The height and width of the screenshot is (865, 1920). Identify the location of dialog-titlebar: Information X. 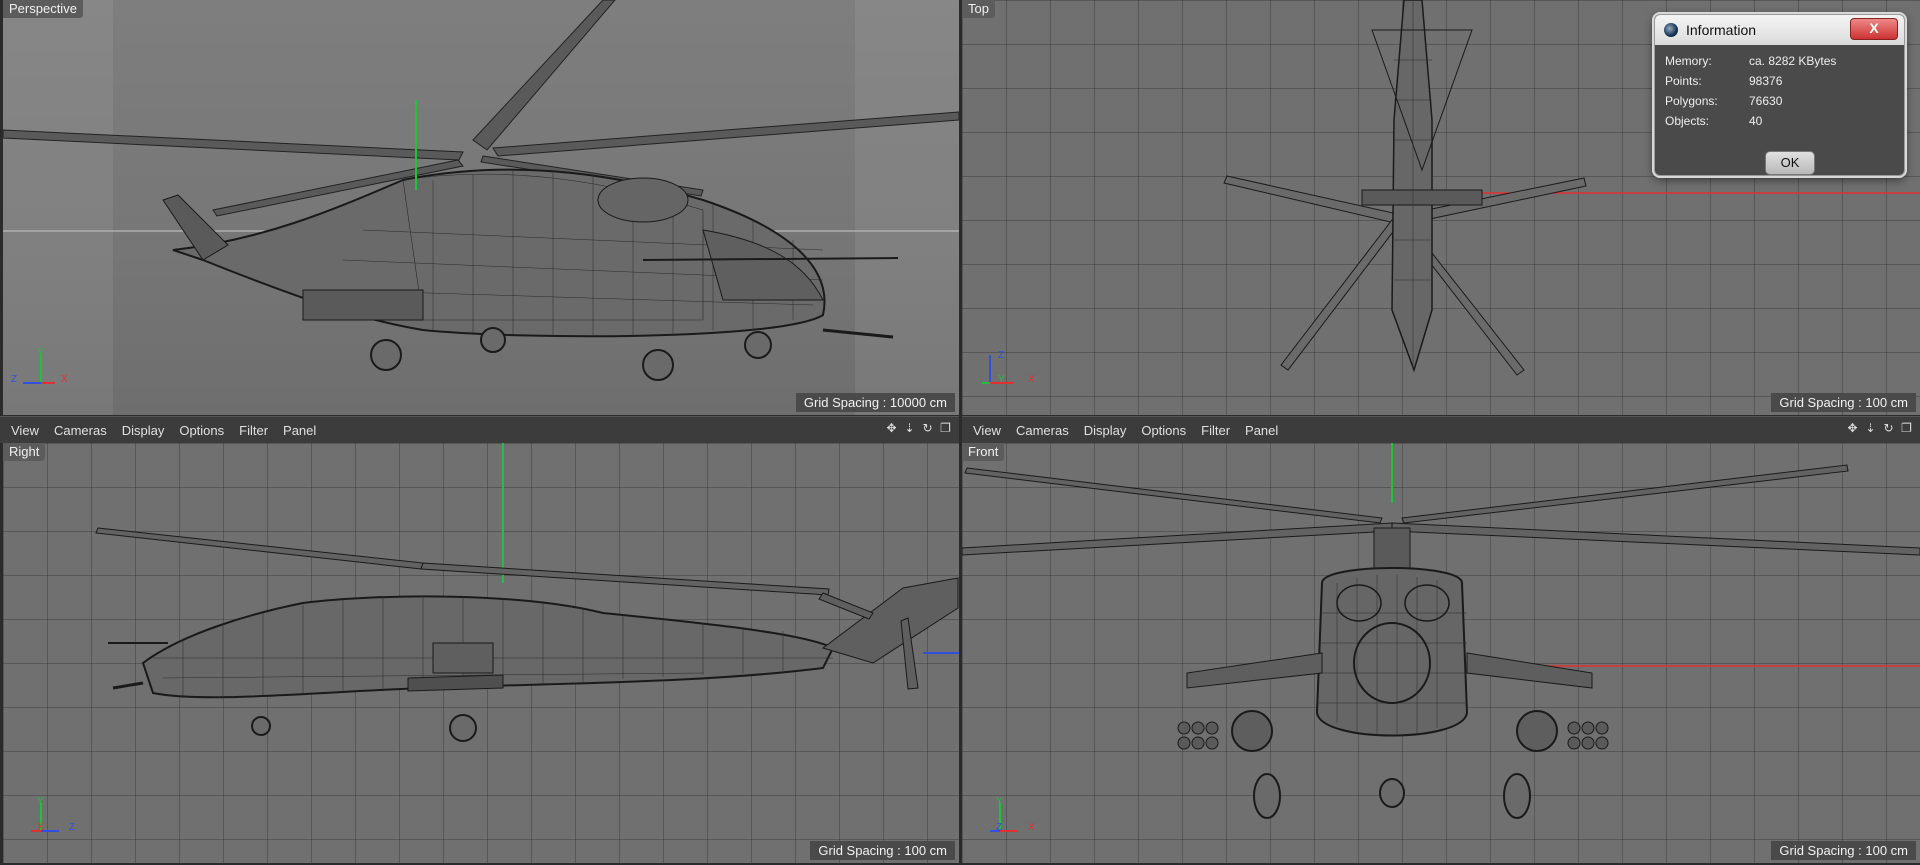
(1779, 30).